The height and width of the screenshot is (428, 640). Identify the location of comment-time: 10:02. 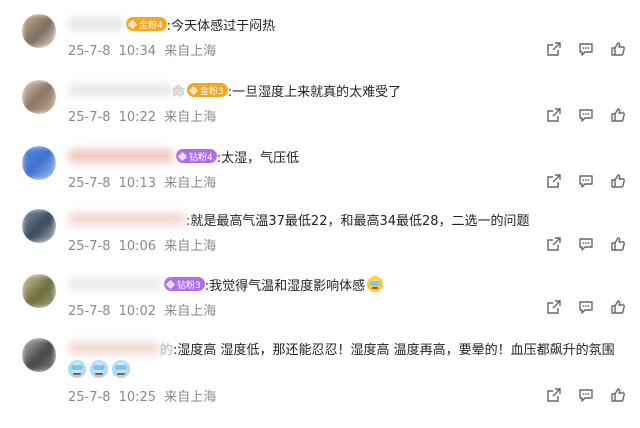
(137, 311).